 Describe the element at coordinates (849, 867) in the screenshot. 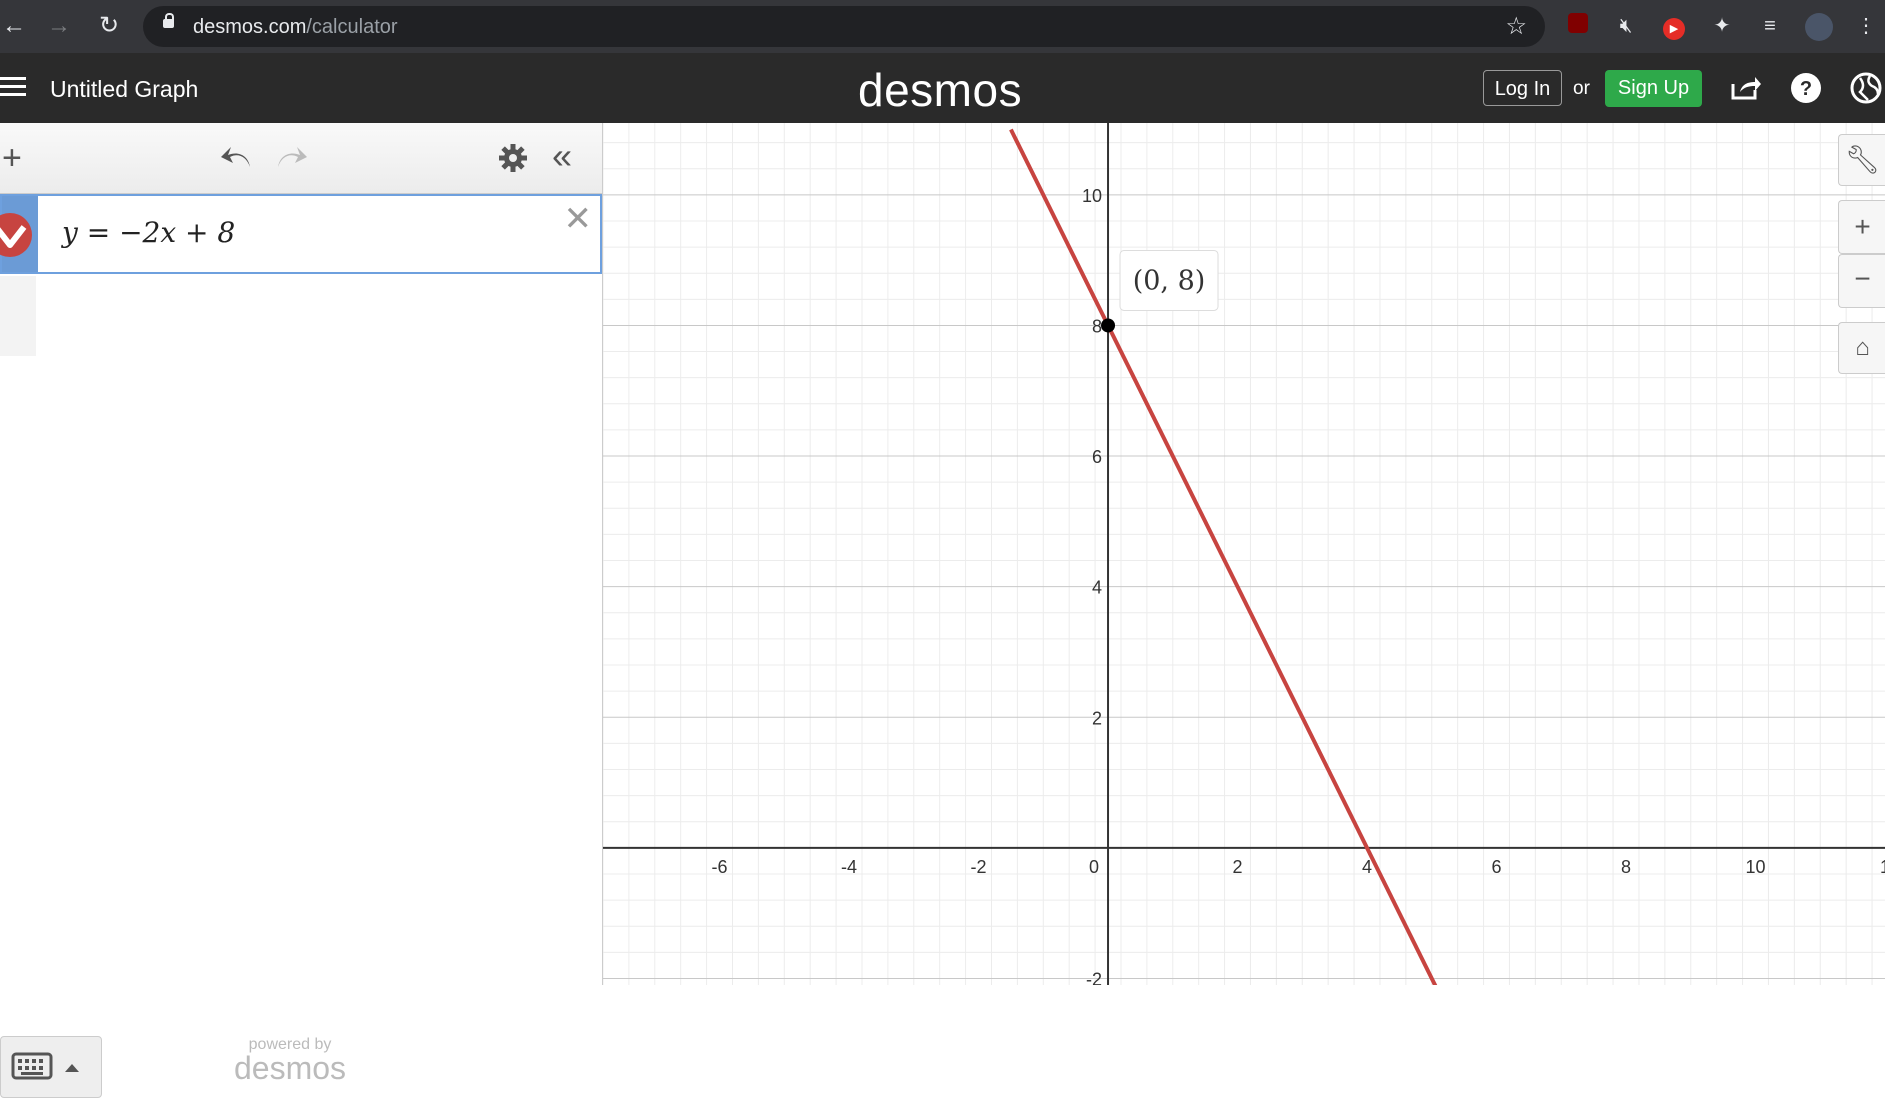

I see `x-tick-label: -4` at that location.